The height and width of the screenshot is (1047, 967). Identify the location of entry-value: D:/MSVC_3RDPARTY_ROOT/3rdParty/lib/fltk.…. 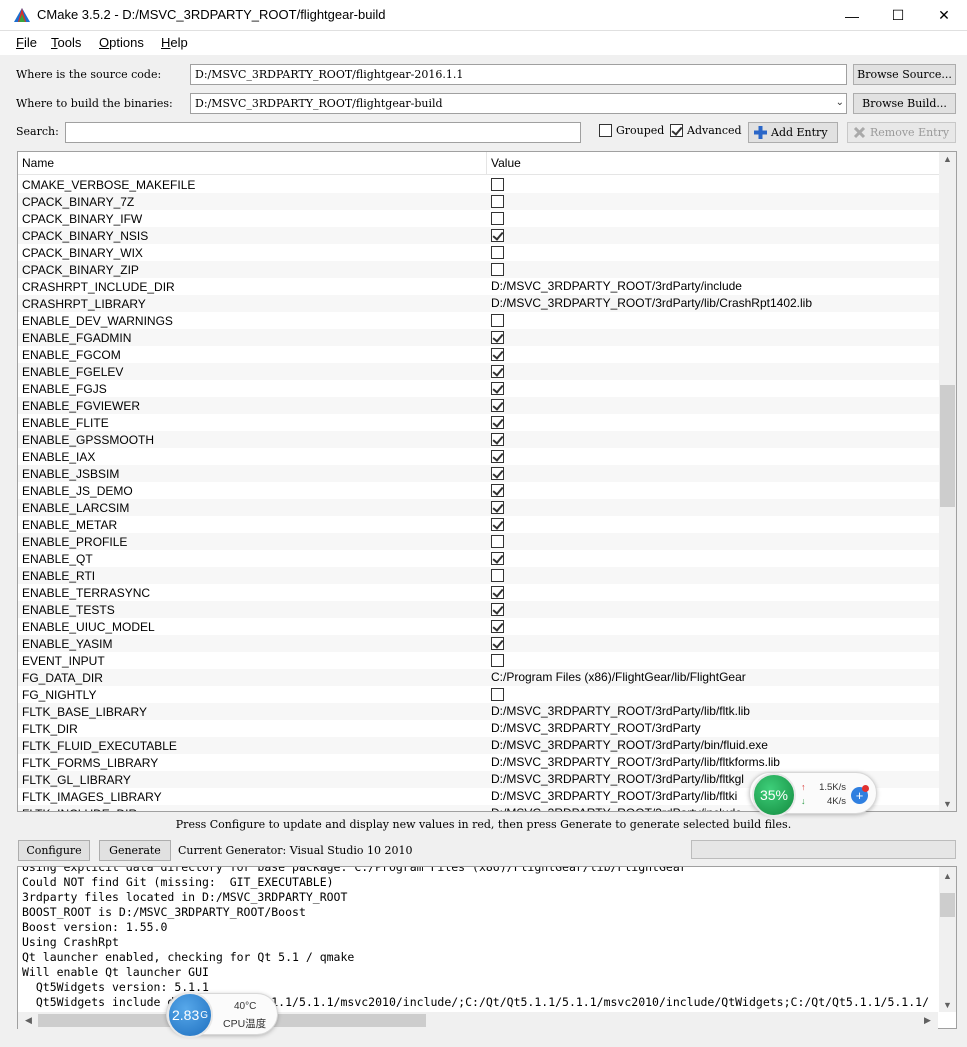
(620, 711).